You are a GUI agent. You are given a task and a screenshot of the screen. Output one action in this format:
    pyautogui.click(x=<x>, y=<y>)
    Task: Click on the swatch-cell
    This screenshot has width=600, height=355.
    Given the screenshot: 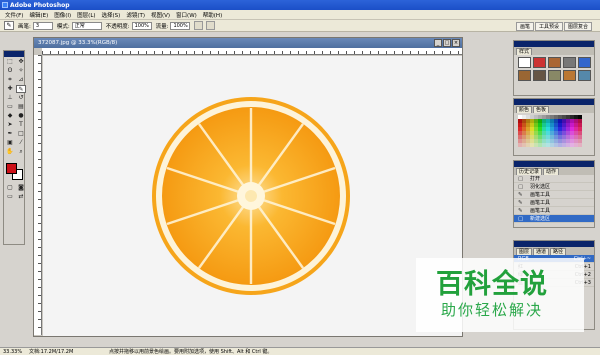 What is the action you would take?
    pyautogui.click(x=580, y=145)
    